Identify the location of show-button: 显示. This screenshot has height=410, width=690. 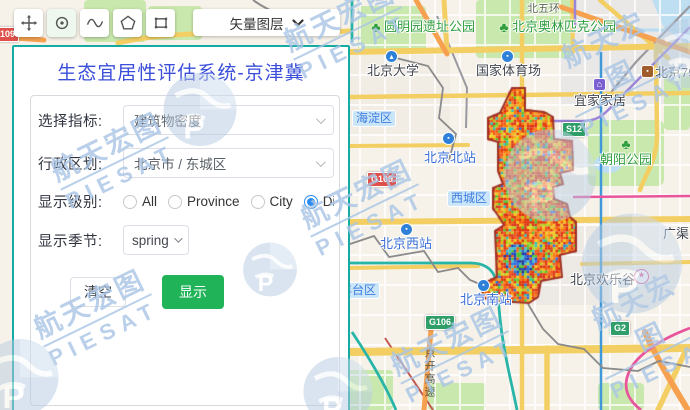
(193, 292).